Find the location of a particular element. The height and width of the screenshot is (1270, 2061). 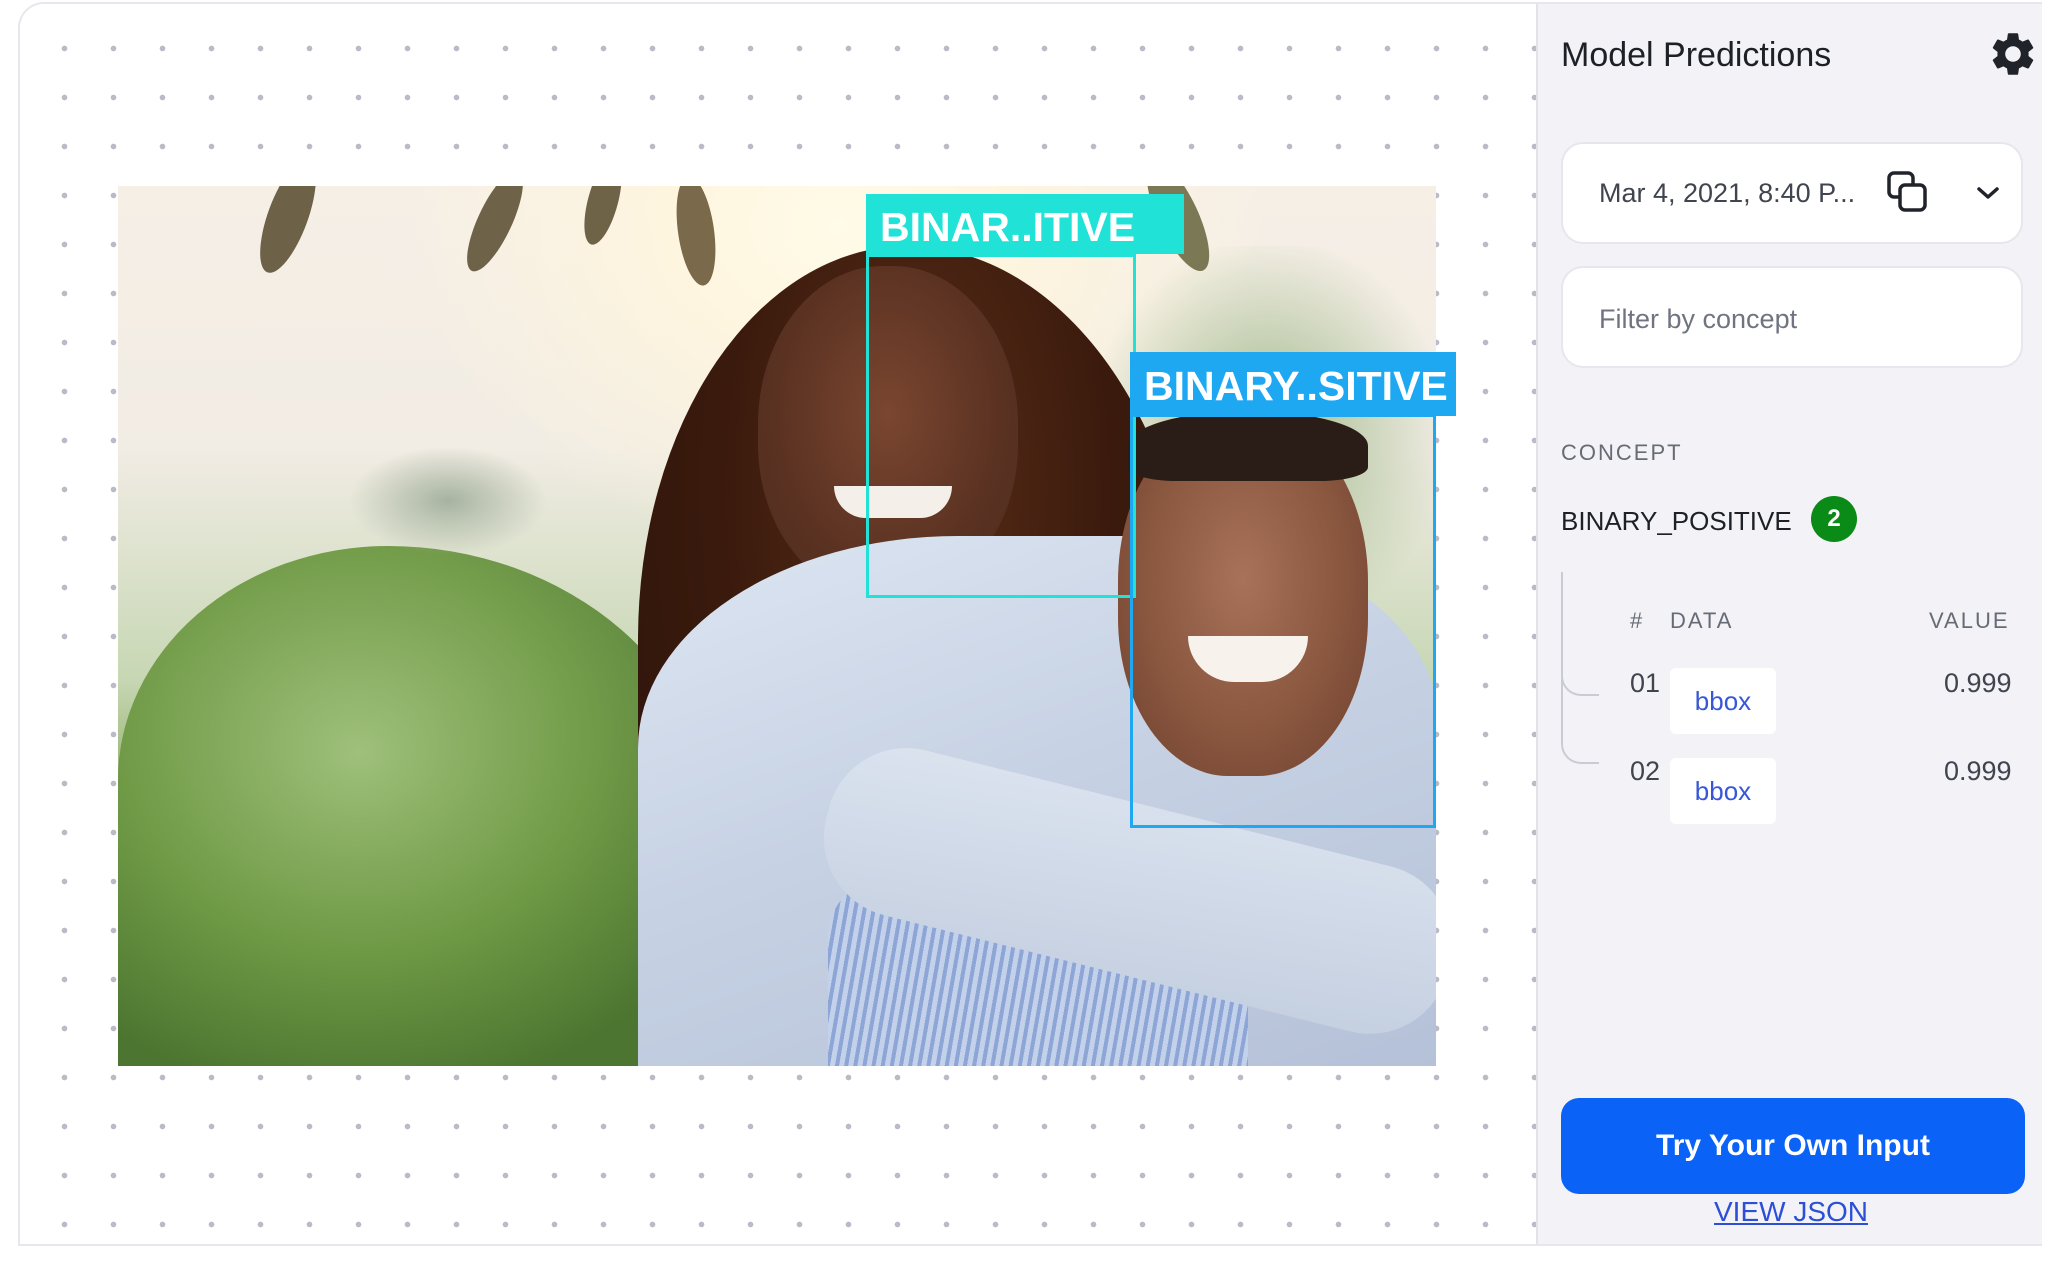

concept-filter-input is located at coordinates (1799, 319).